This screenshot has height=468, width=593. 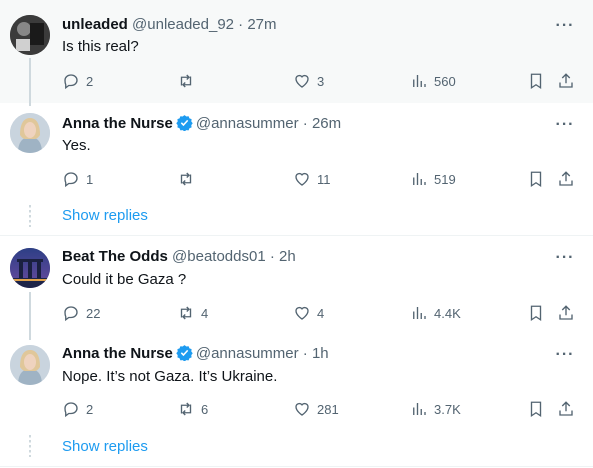 I want to click on like-button: 281, so click(x=316, y=409).